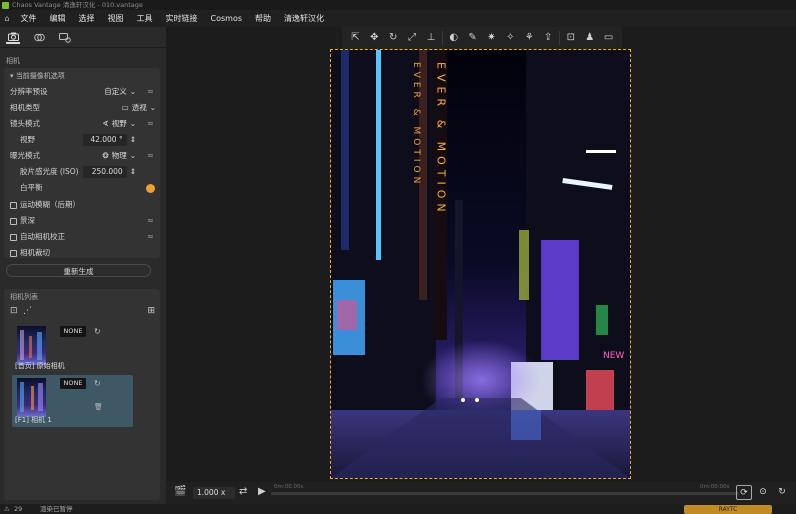 This screenshot has width=796, height=514. Describe the element at coordinates (609, 38) in the screenshot. I see `screen-icon: ▭` at that location.